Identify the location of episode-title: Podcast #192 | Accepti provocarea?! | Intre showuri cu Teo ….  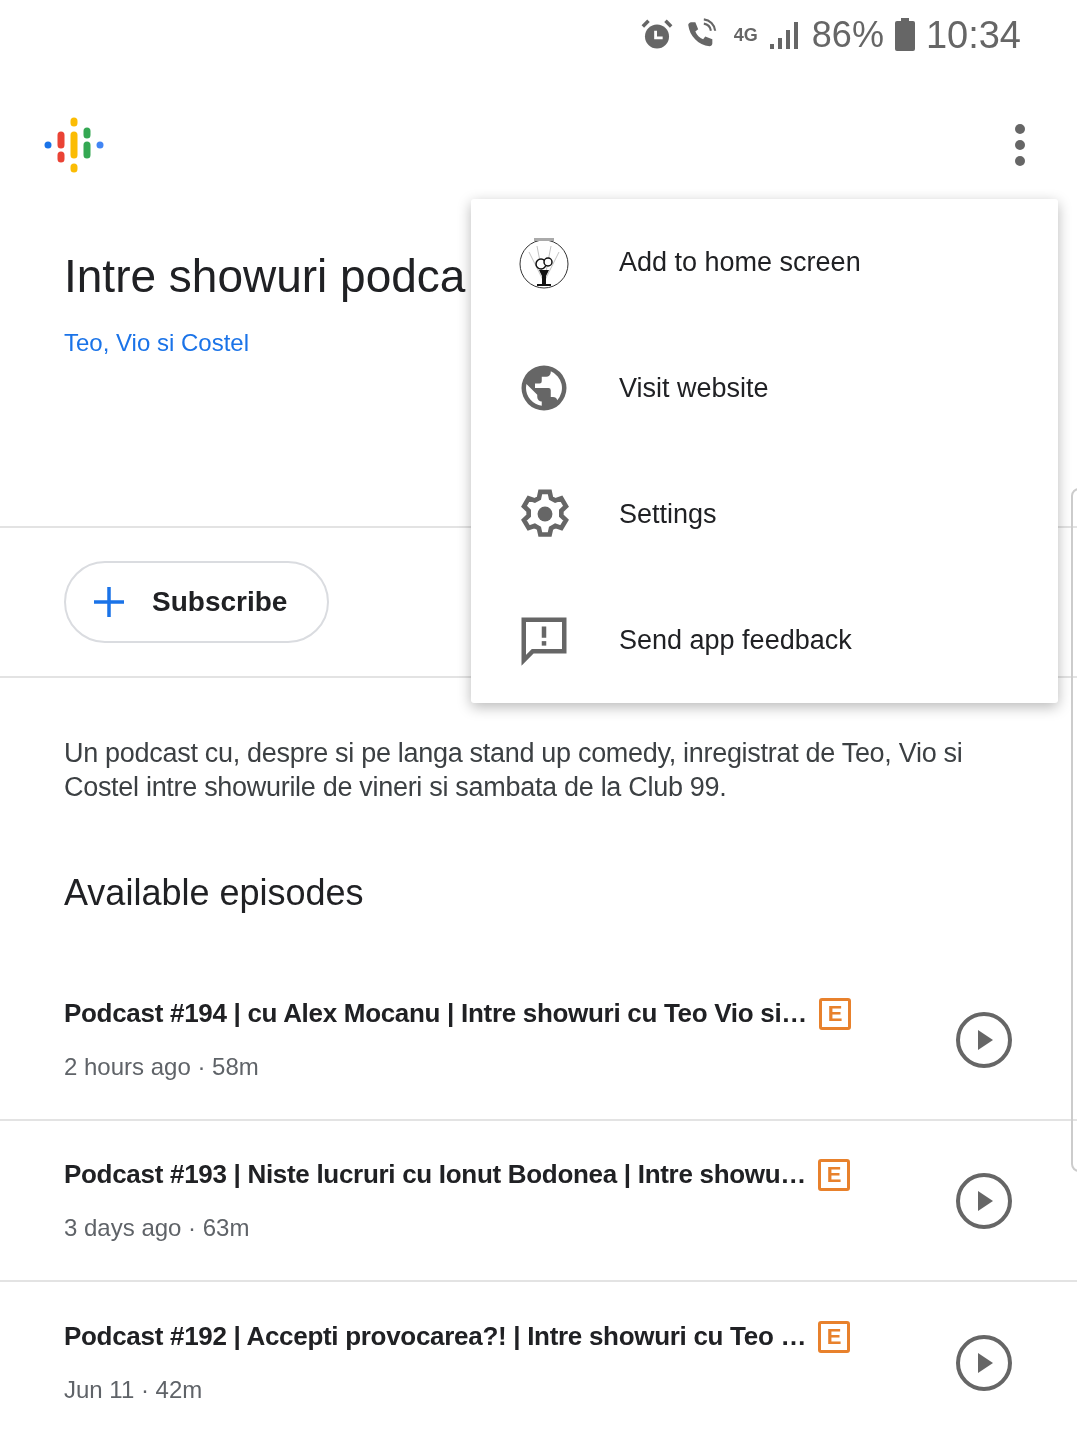
(435, 1336).